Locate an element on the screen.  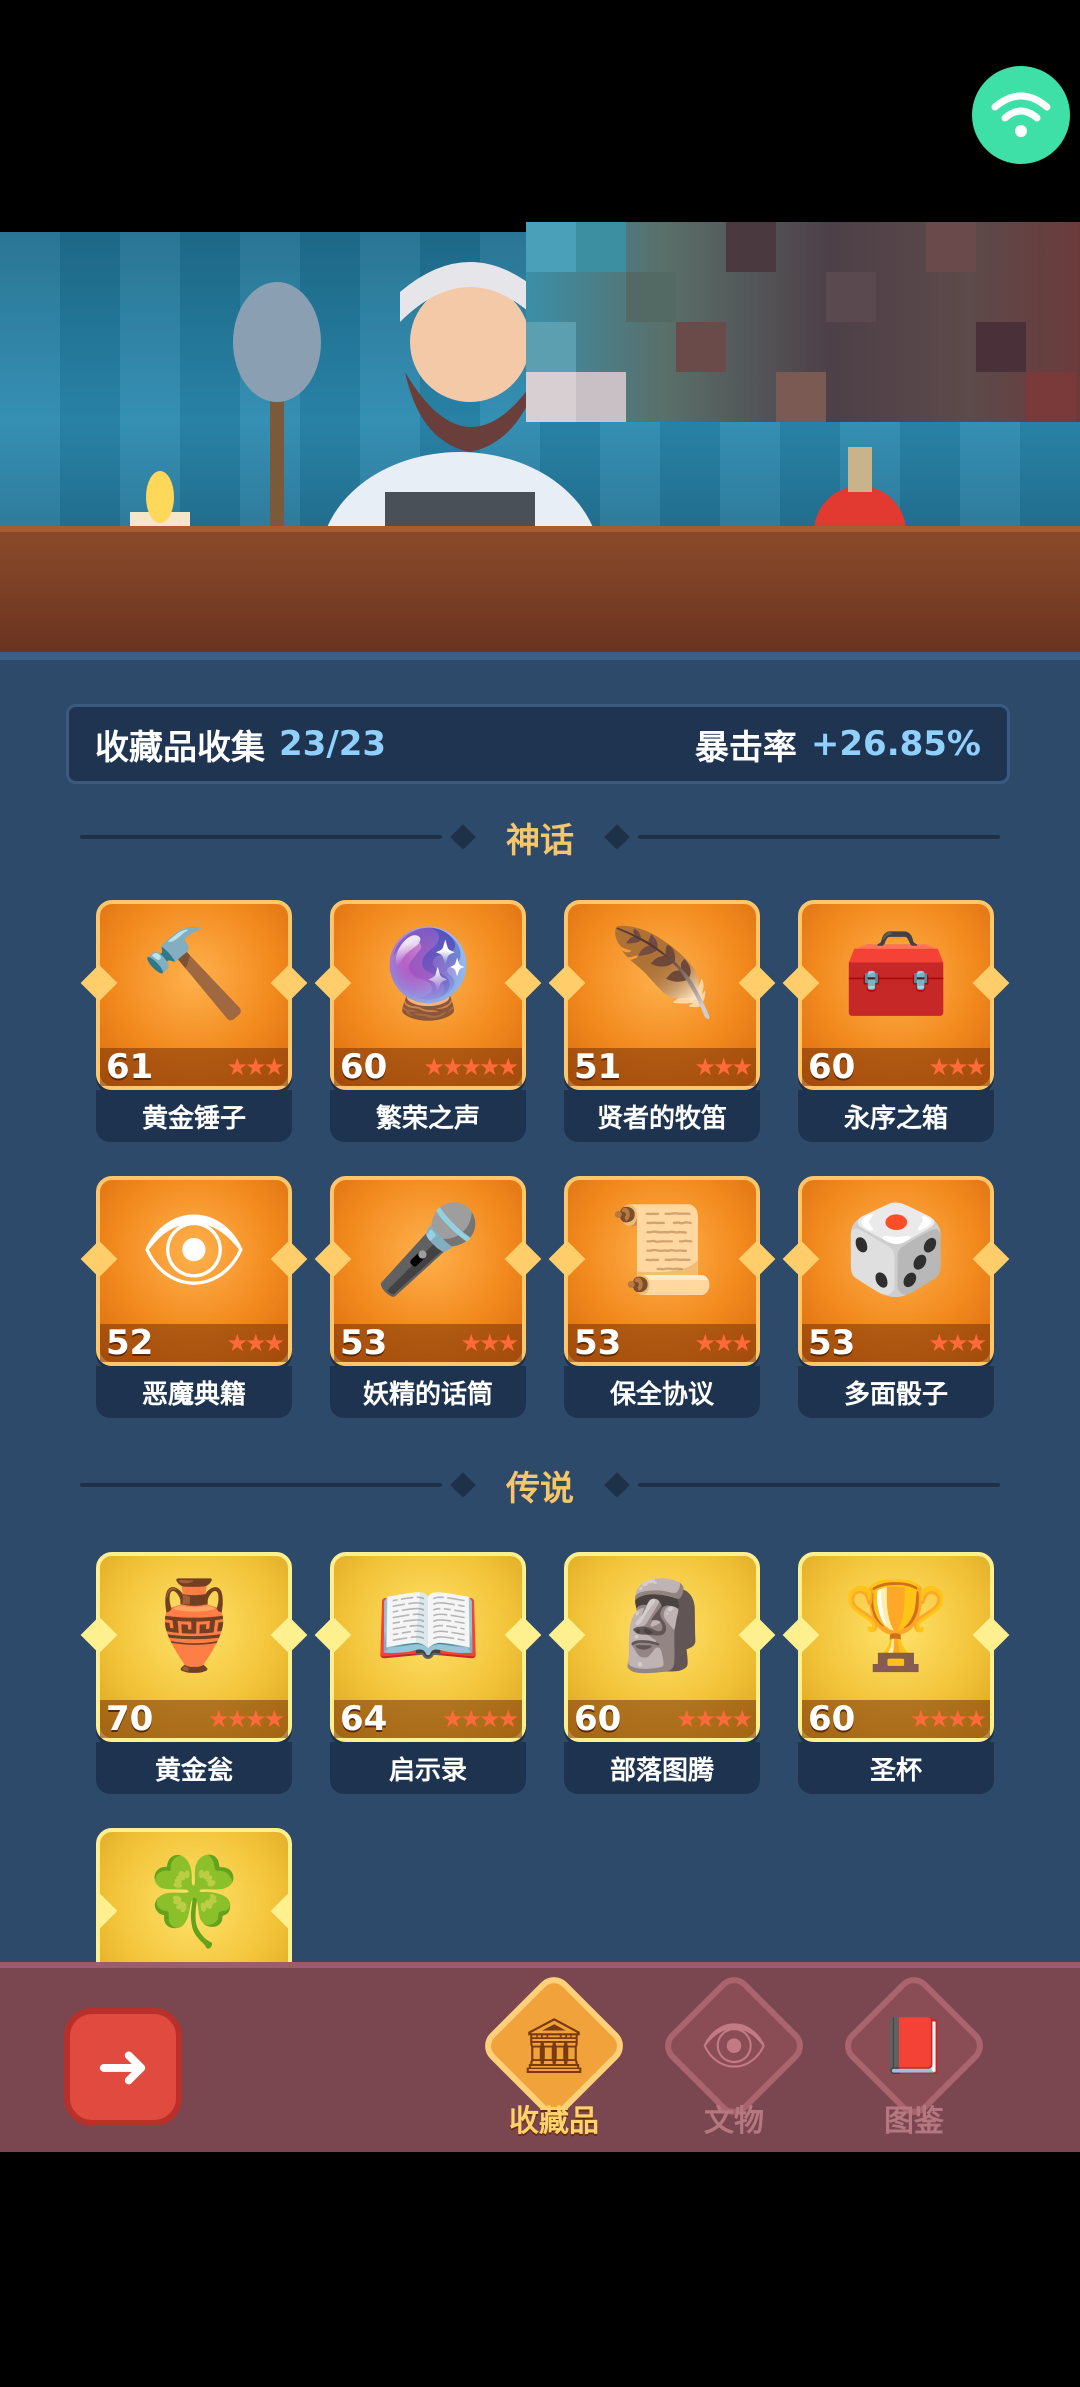
mosaic-censor-overlay is located at coordinates (803, 322).